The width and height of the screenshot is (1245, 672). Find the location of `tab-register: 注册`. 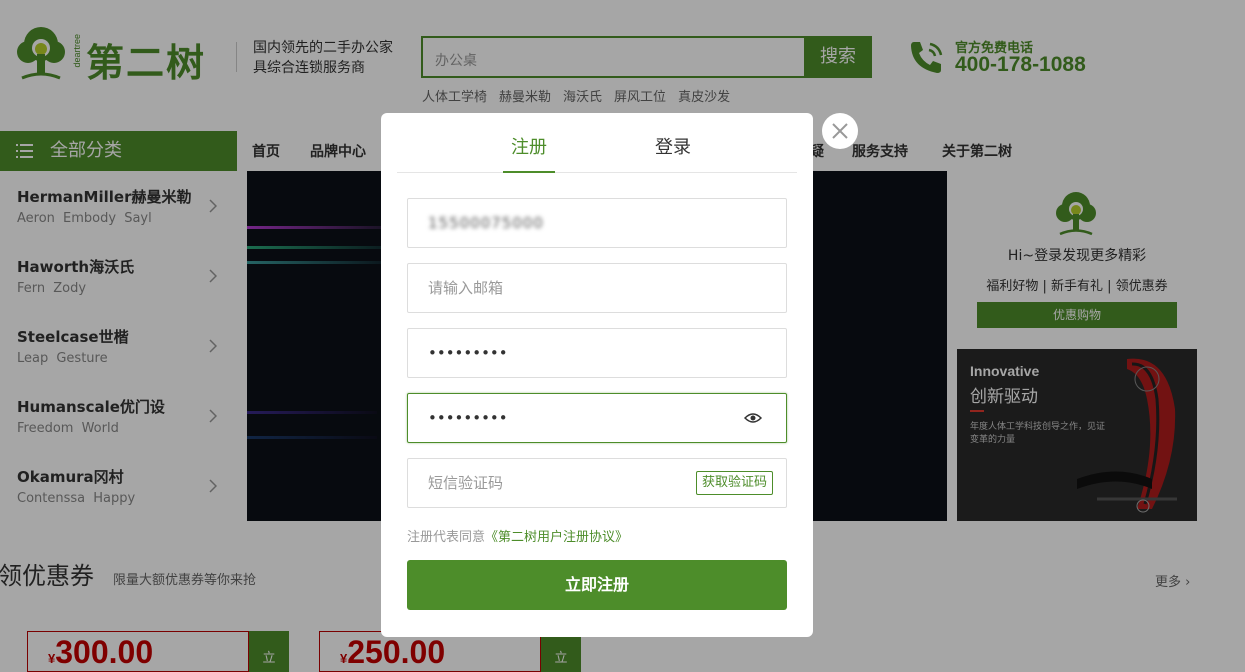

tab-register: 注册 is located at coordinates (529, 153).